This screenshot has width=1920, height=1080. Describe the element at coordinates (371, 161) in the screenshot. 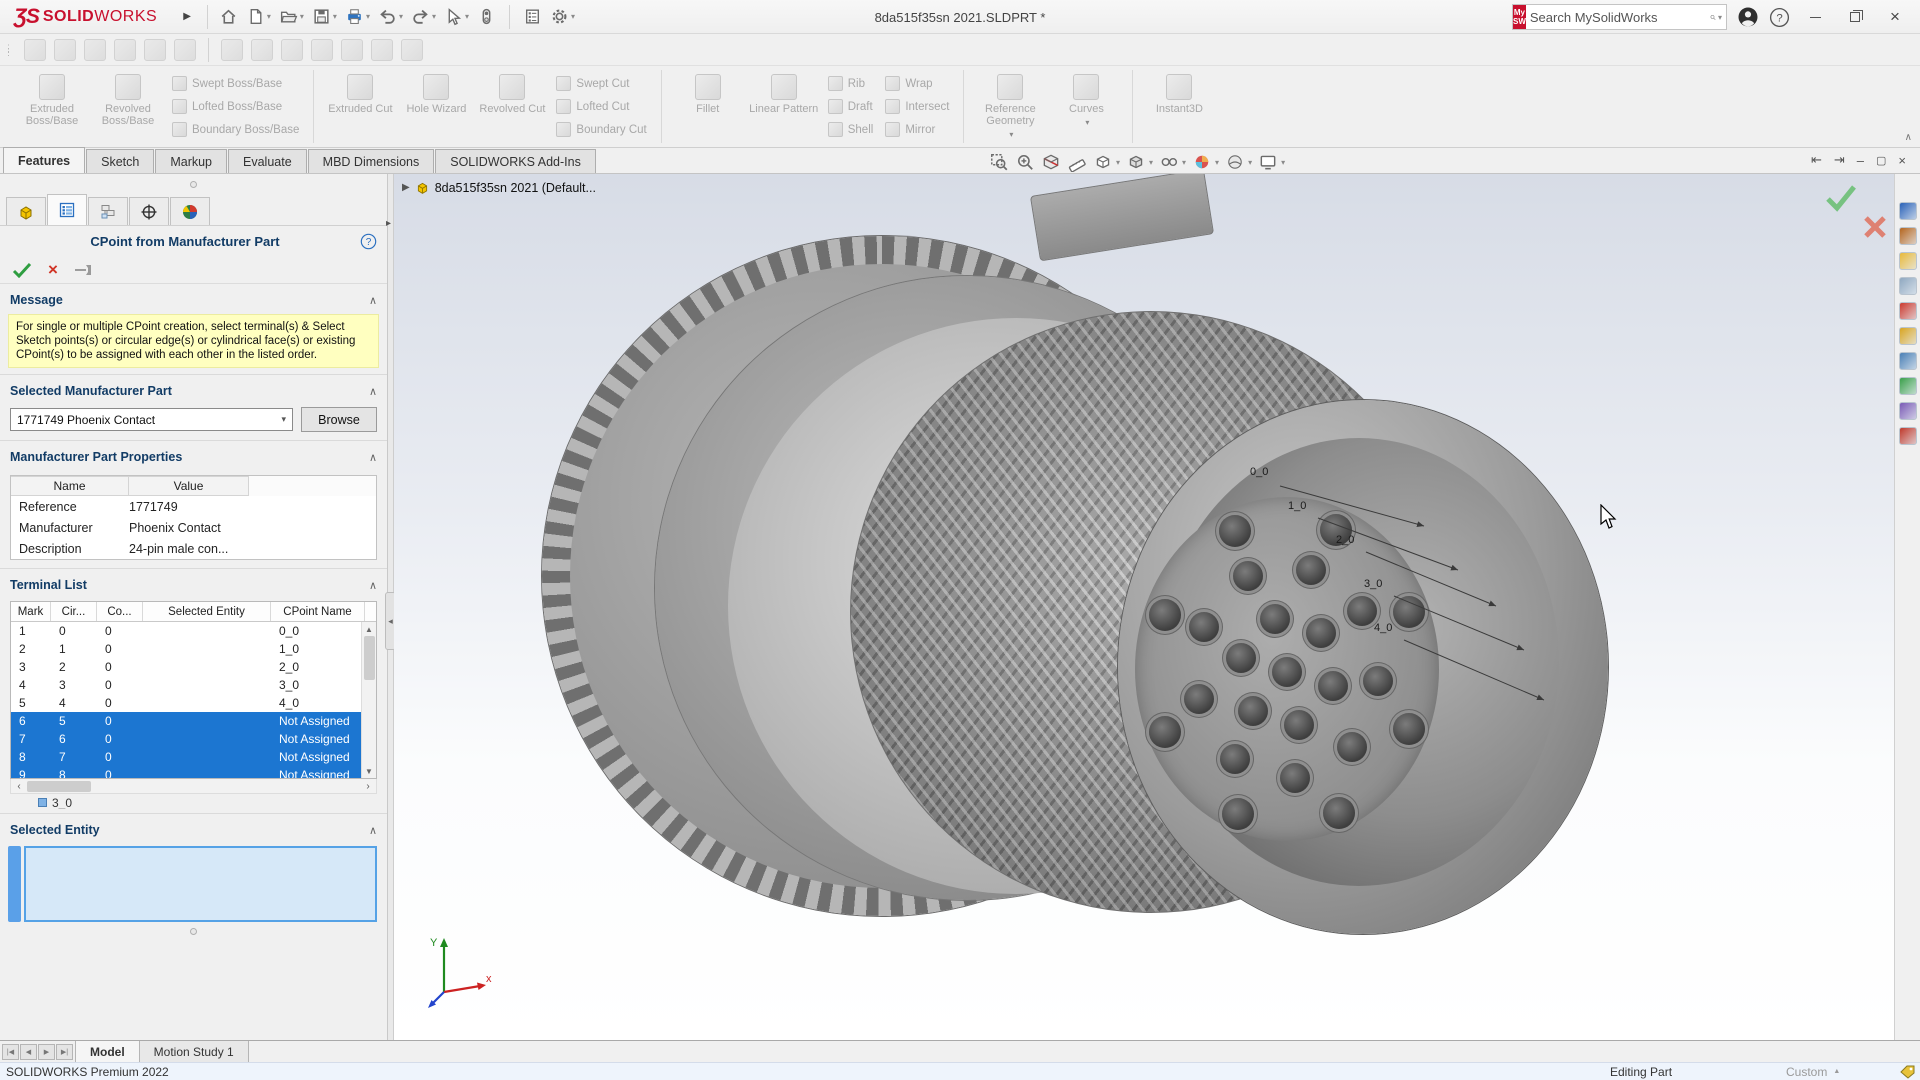

I see `tab-mbd-dimensions: MBD Dimensions` at that location.